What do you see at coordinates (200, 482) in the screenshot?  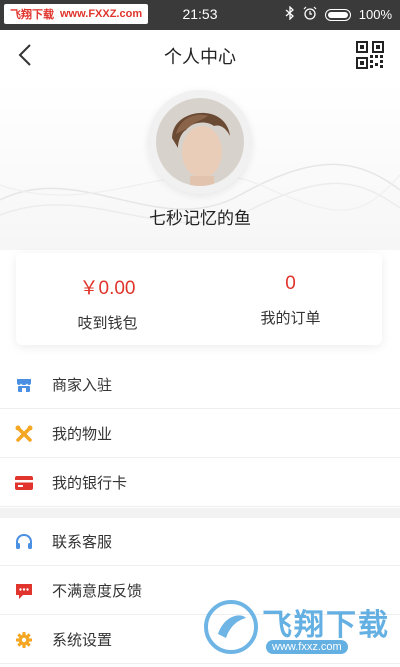 I see `menu-item-bank-card: 我的银行卡` at bounding box center [200, 482].